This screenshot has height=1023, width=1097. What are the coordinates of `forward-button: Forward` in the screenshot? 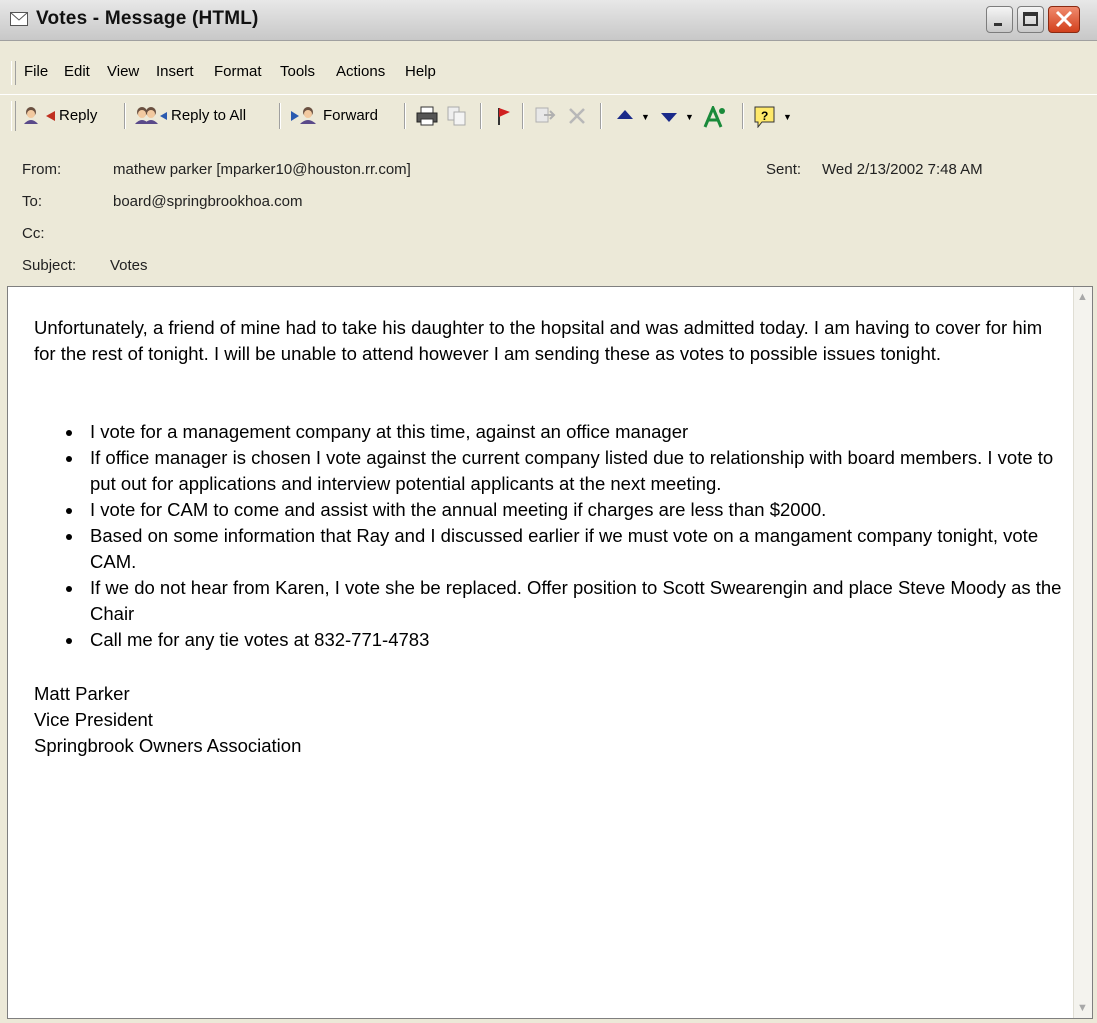 It's located at (334, 115).